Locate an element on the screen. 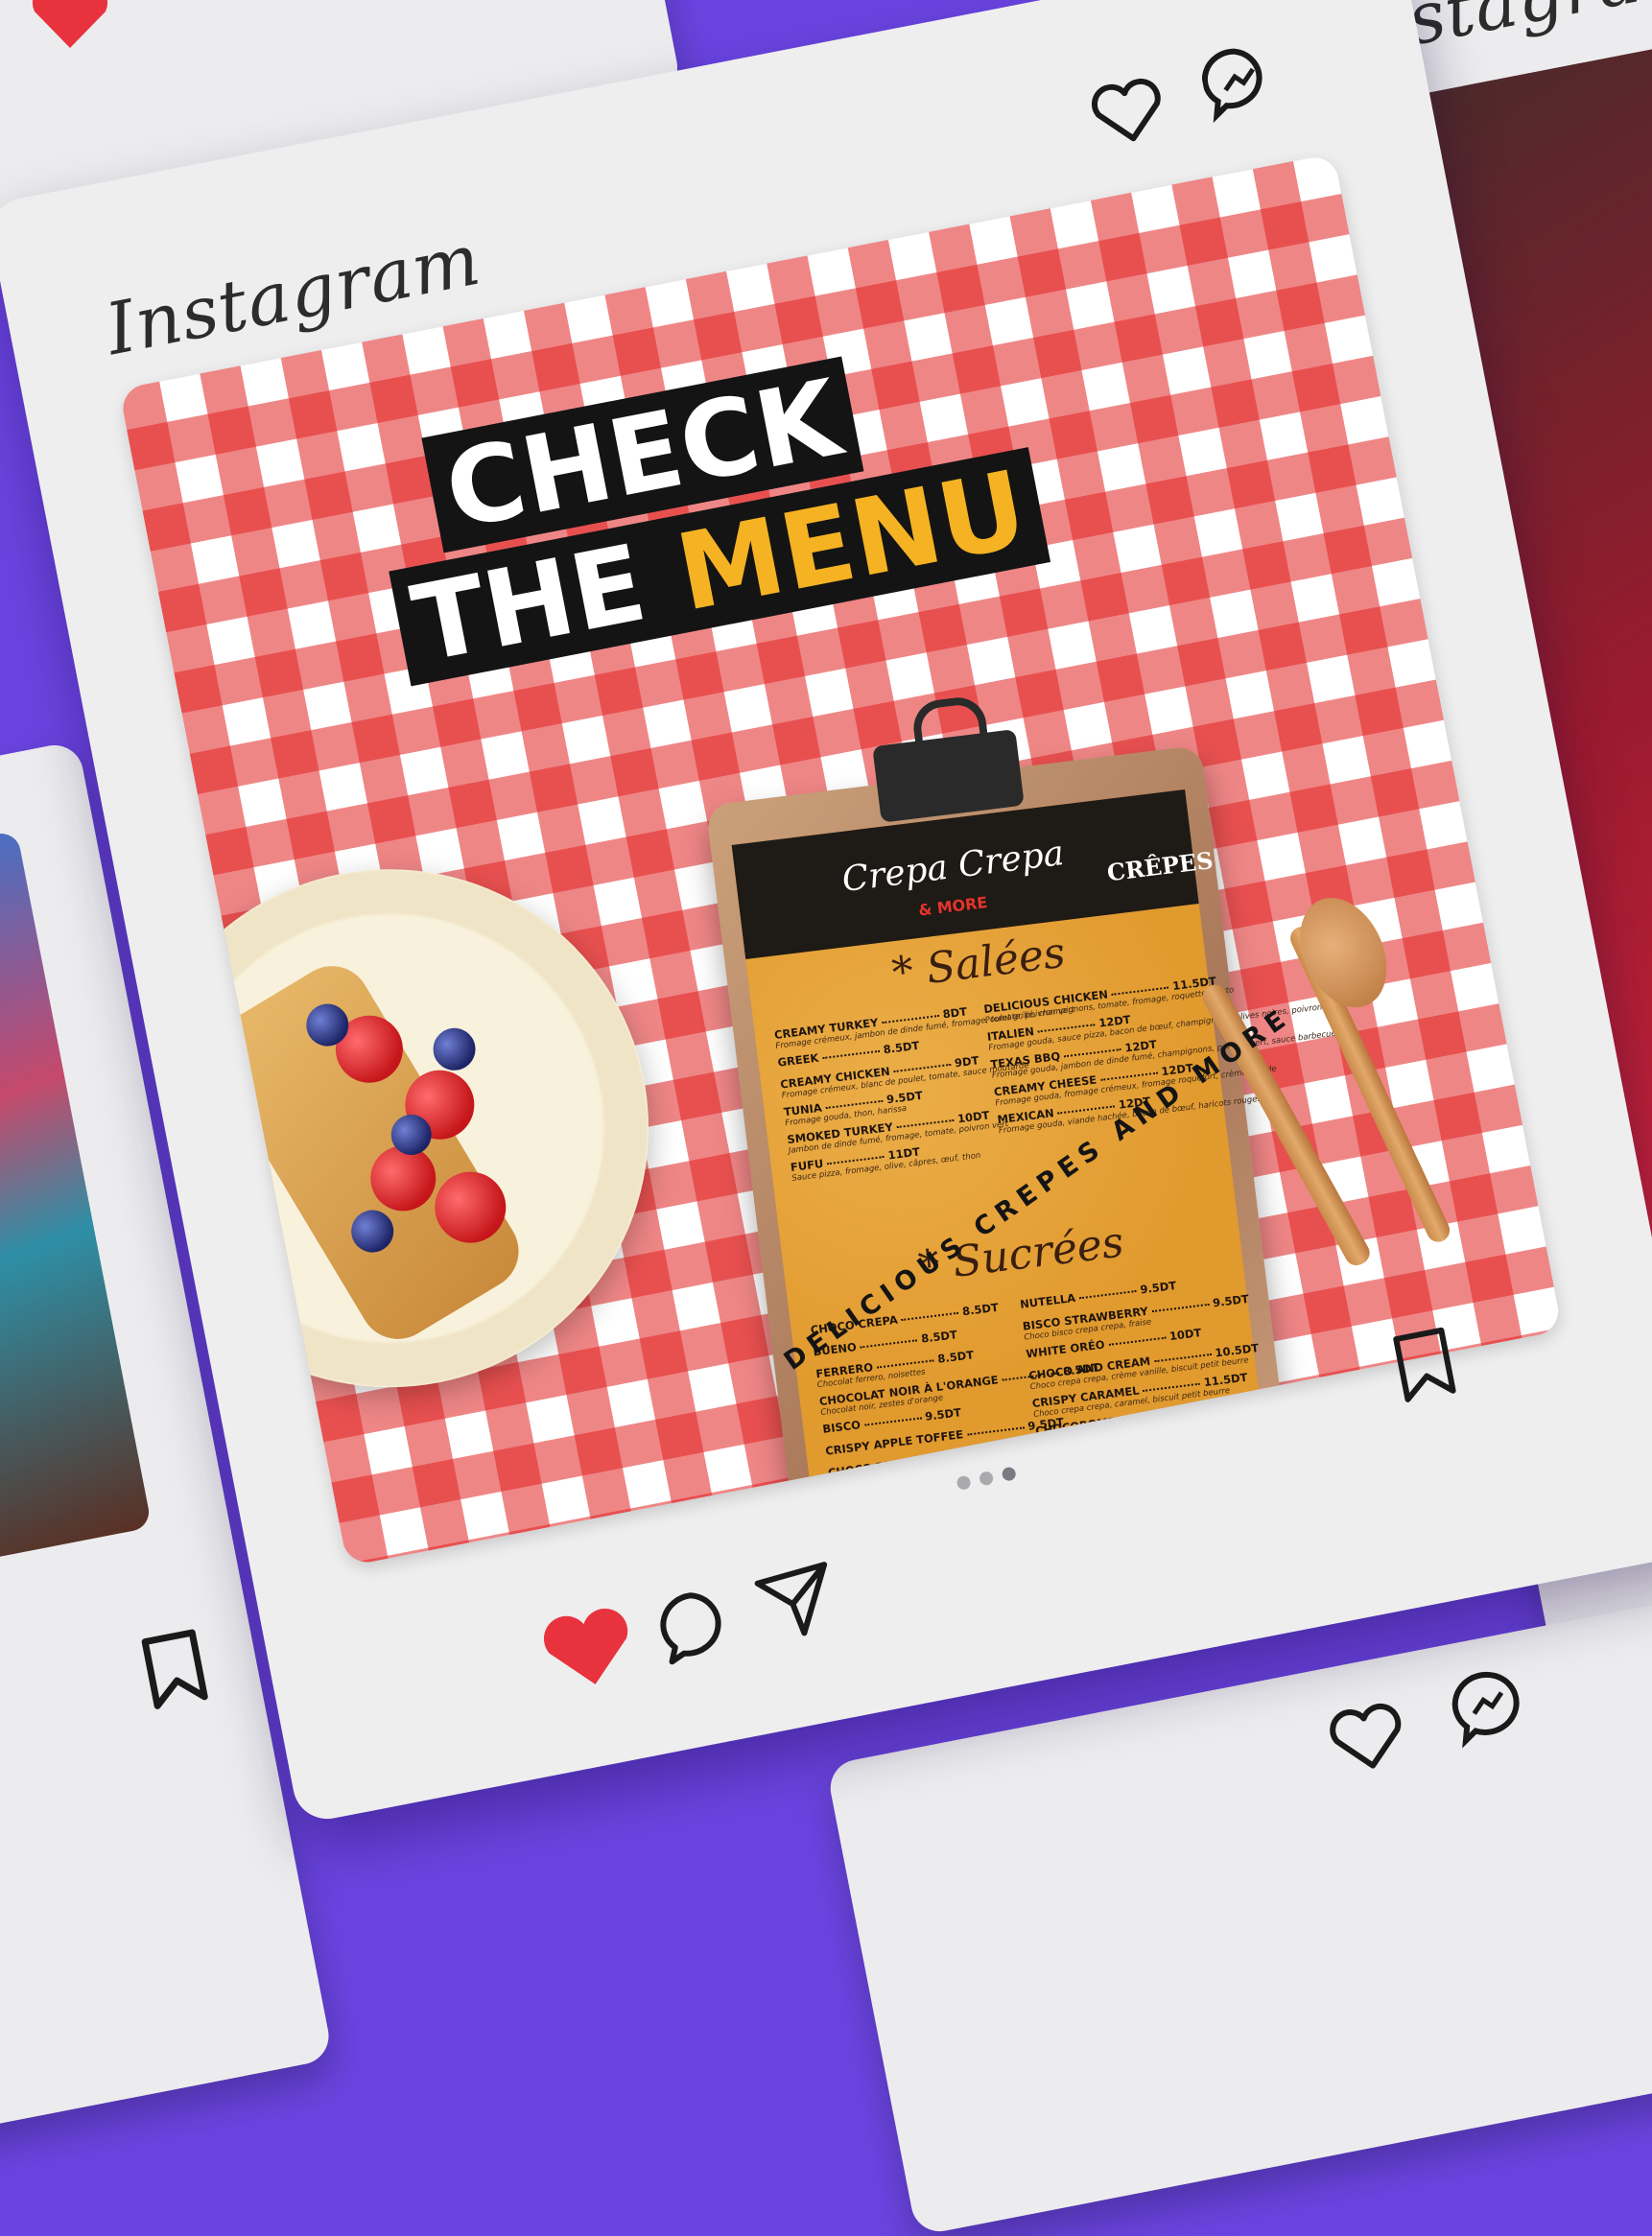 Image resolution: width=1652 pixels, height=2236 pixels. menu-logo-sub: & MORE is located at coordinates (953, 906).